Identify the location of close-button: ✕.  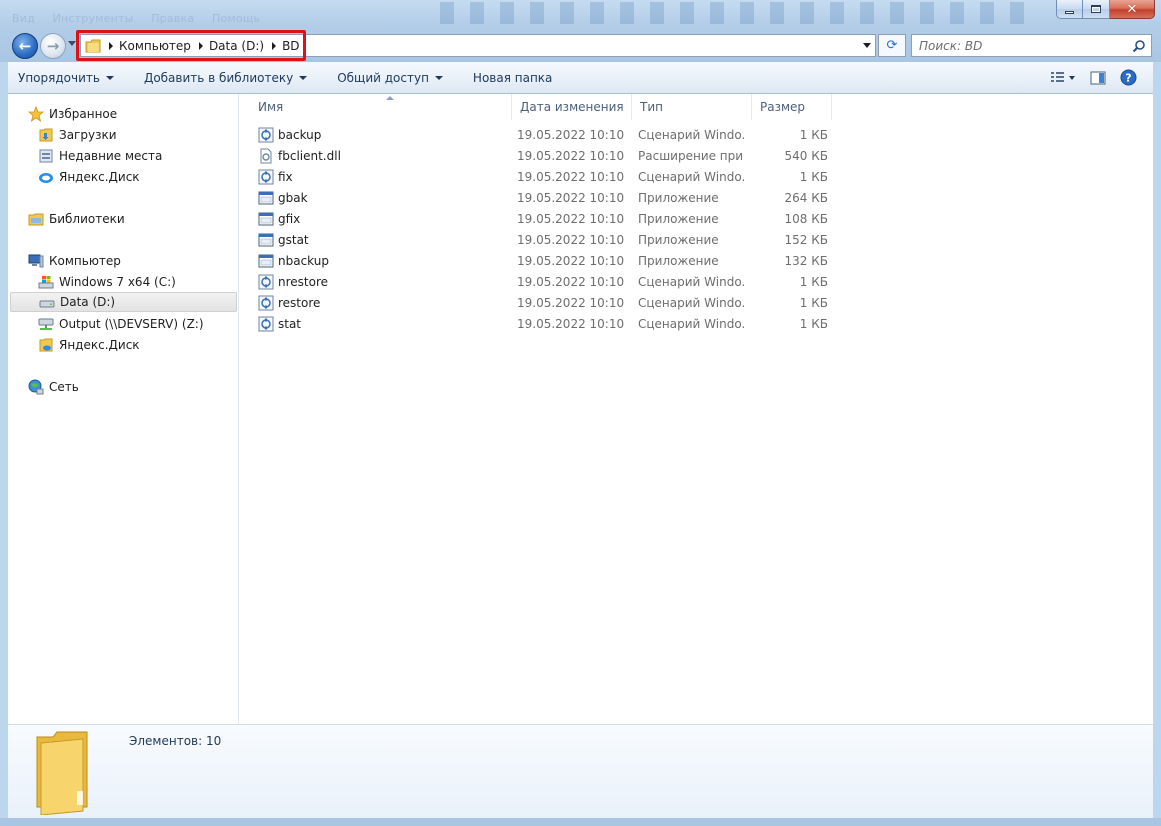
(1132, 9).